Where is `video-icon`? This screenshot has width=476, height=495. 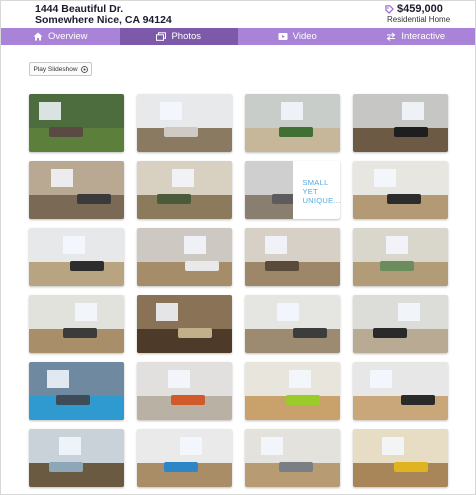
video-icon is located at coordinates (283, 36).